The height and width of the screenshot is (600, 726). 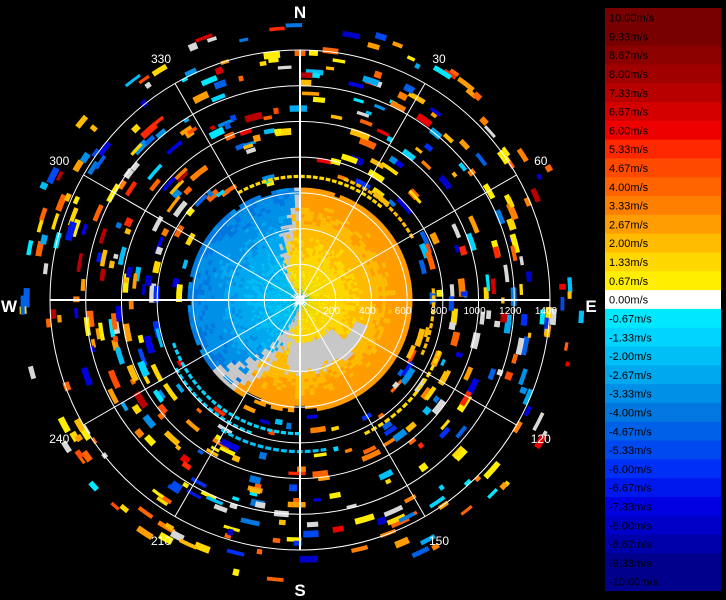 I want to click on legend-label: -4.00m/s, so click(x=630, y=413).